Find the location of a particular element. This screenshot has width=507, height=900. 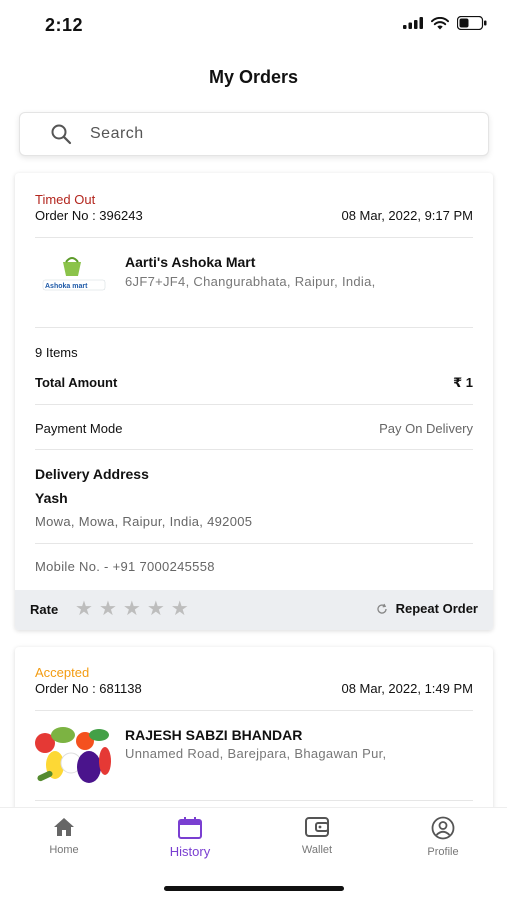

nav-home: Home is located at coordinates (64, 836).